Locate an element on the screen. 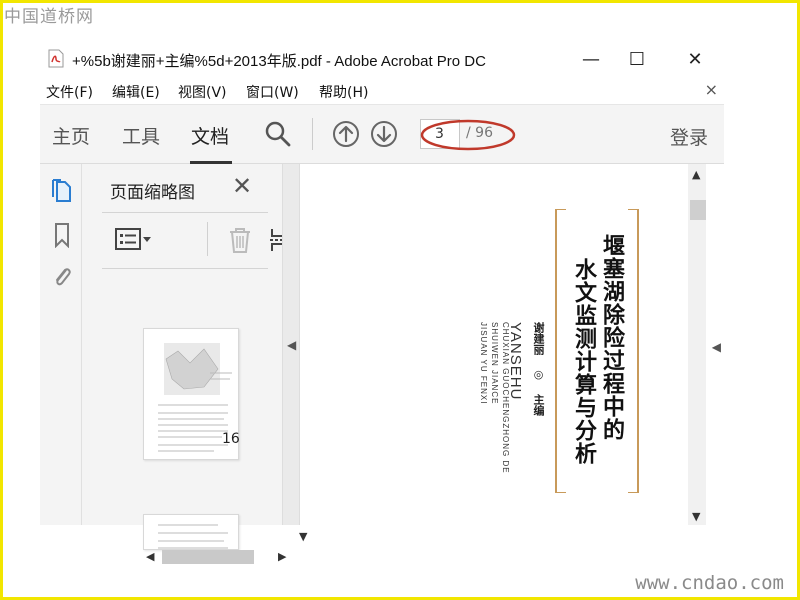  thumbnail-page-number: 16 is located at coordinates (231, 439).